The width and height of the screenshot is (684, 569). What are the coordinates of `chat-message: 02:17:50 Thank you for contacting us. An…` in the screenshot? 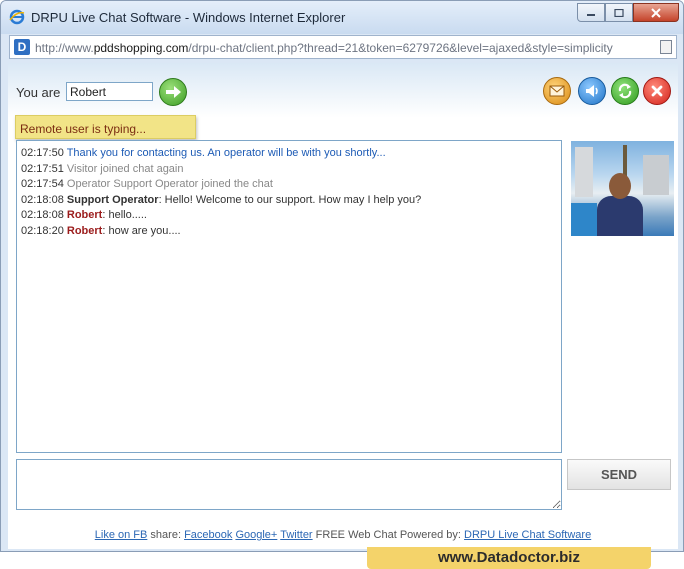 It's located at (289, 154).